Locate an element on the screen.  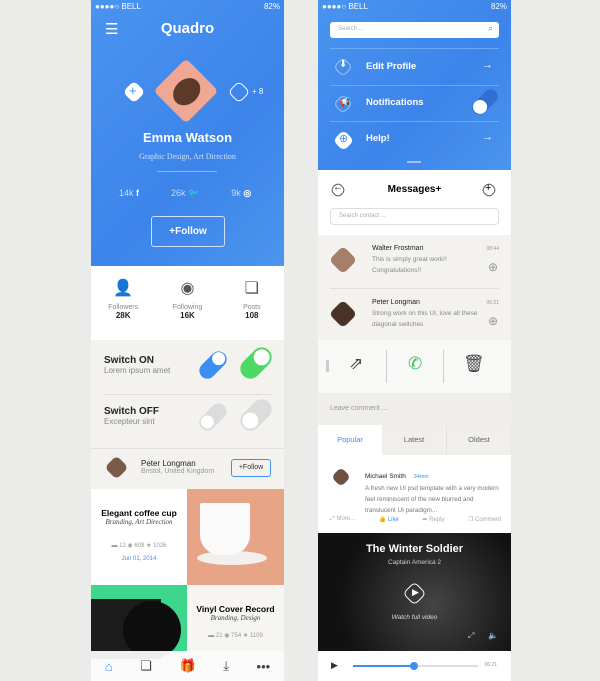
follow-button: +Follow is located at coordinates (188, 231).